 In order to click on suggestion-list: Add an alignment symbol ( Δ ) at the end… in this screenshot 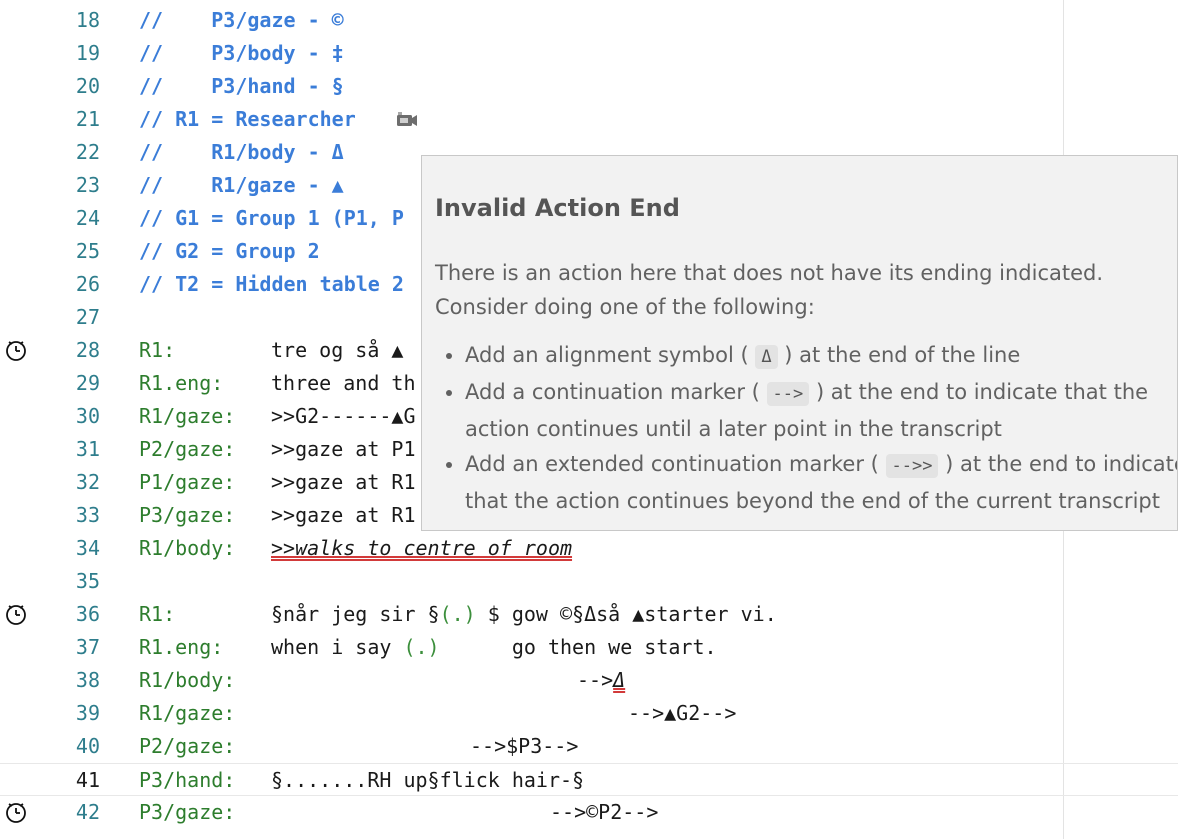, I will do `click(806, 428)`.